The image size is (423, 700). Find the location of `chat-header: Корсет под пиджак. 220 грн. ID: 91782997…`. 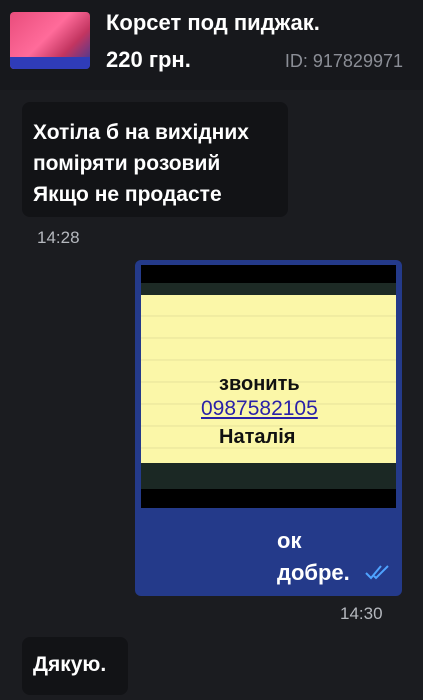

chat-header: Корсет под пиджак. 220 грн. ID: 91782997… is located at coordinates (211, 45).